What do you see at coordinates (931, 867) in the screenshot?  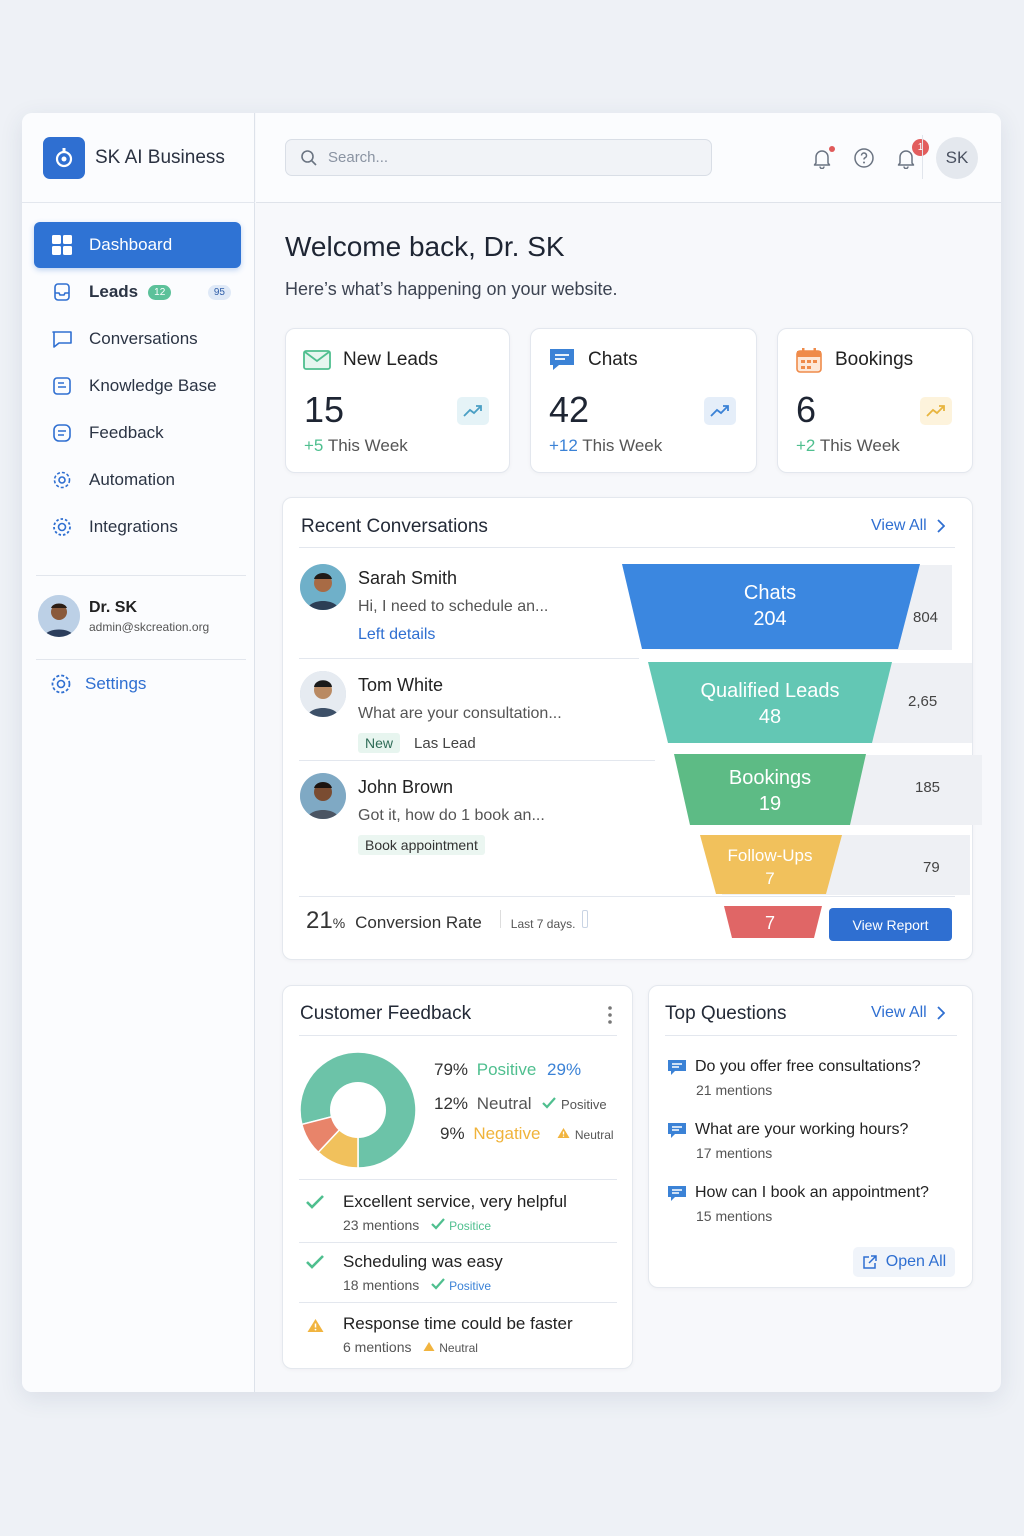 I see `funnel-count: 79` at bounding box center [931, 867].